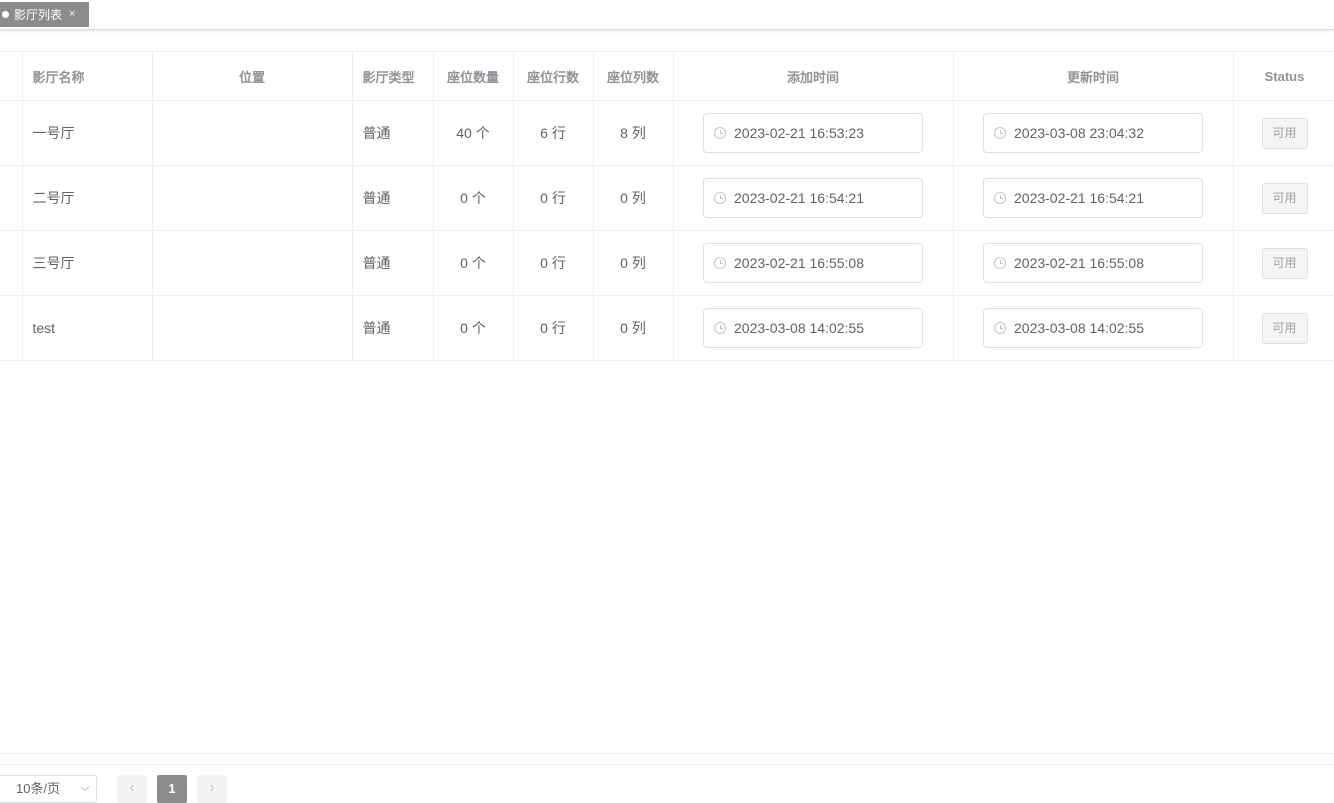 The image size is (1334, 803). What do you see at coordinates (799, 328) in the screenshot?
I see `added-time-value: 2023-03-08 14:02:55` at bounding box center [799, 328].